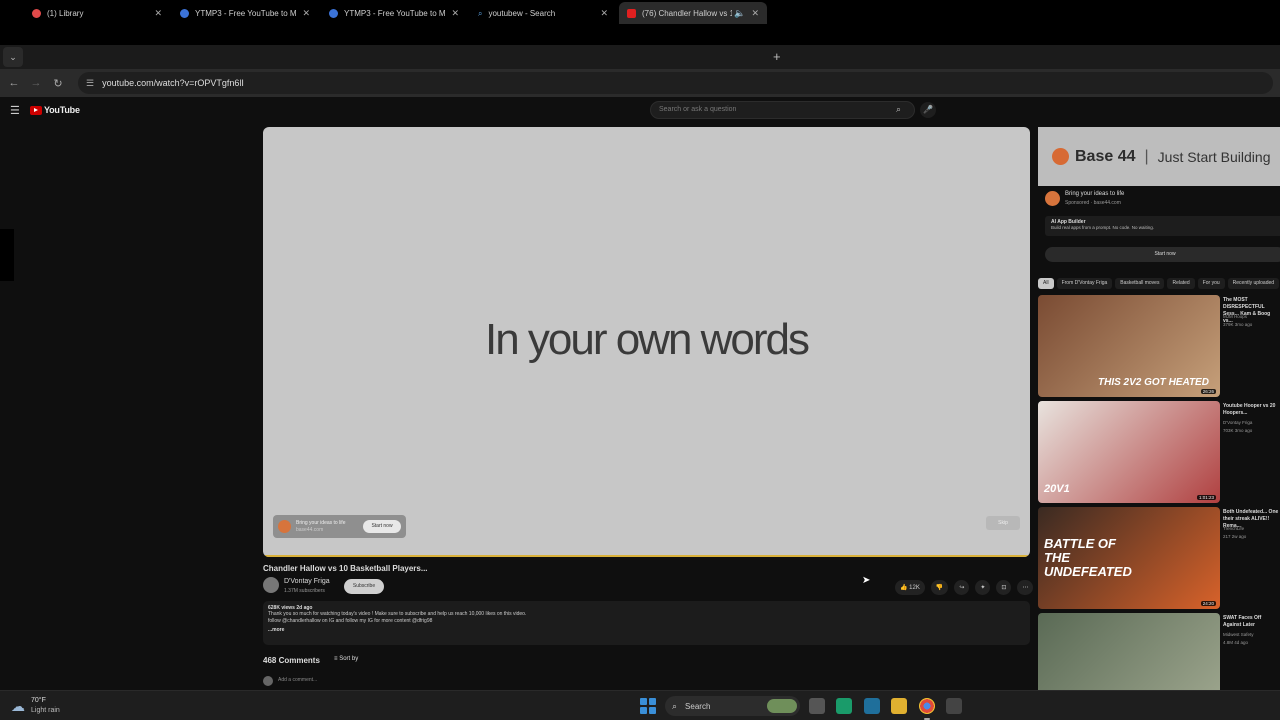 Image resolution: width=1280 pixels, height=720 pixels. I want to click on search-icon: ⌕, so click(898, 109).